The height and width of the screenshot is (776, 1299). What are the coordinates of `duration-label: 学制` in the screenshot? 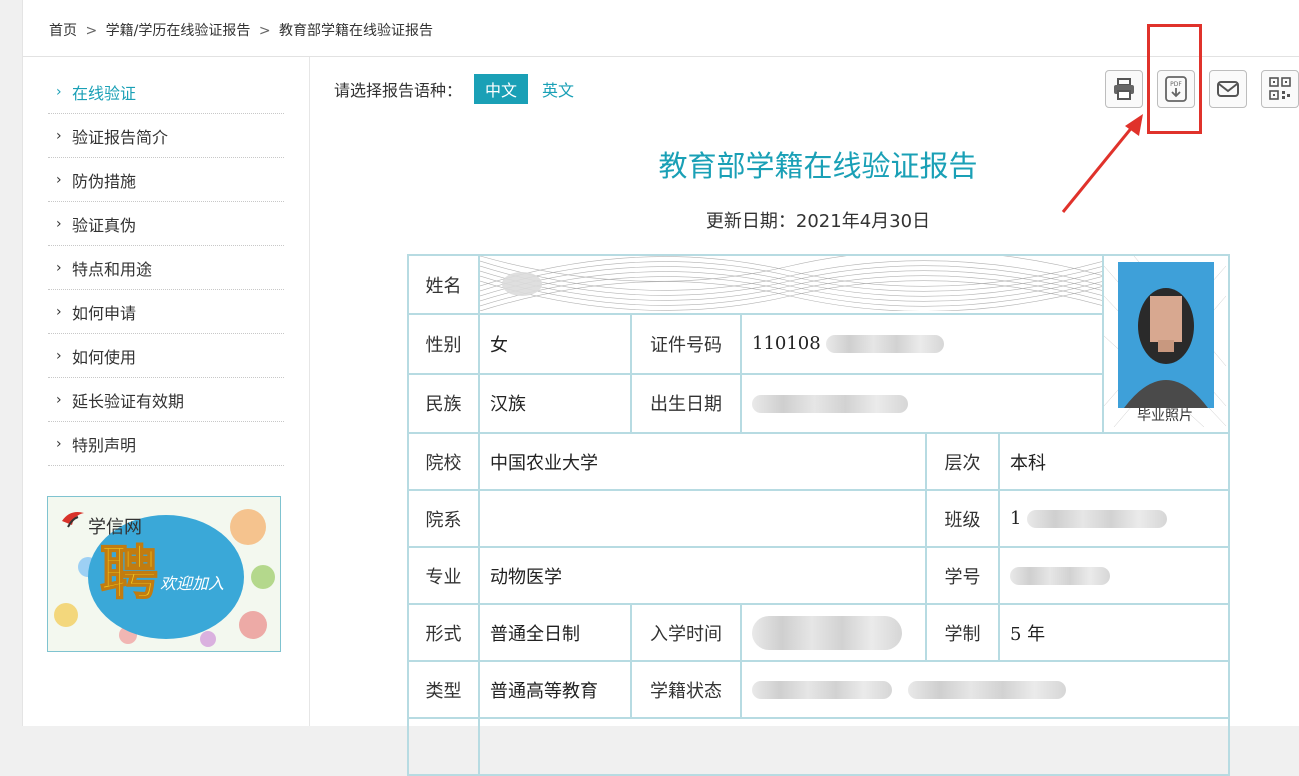 It's located at (962, 632).